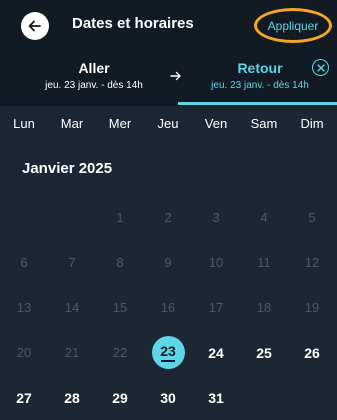 This screenshot has width=337, height=420. I want to click on calendar-day-disabled: 3, so click(216, 217).